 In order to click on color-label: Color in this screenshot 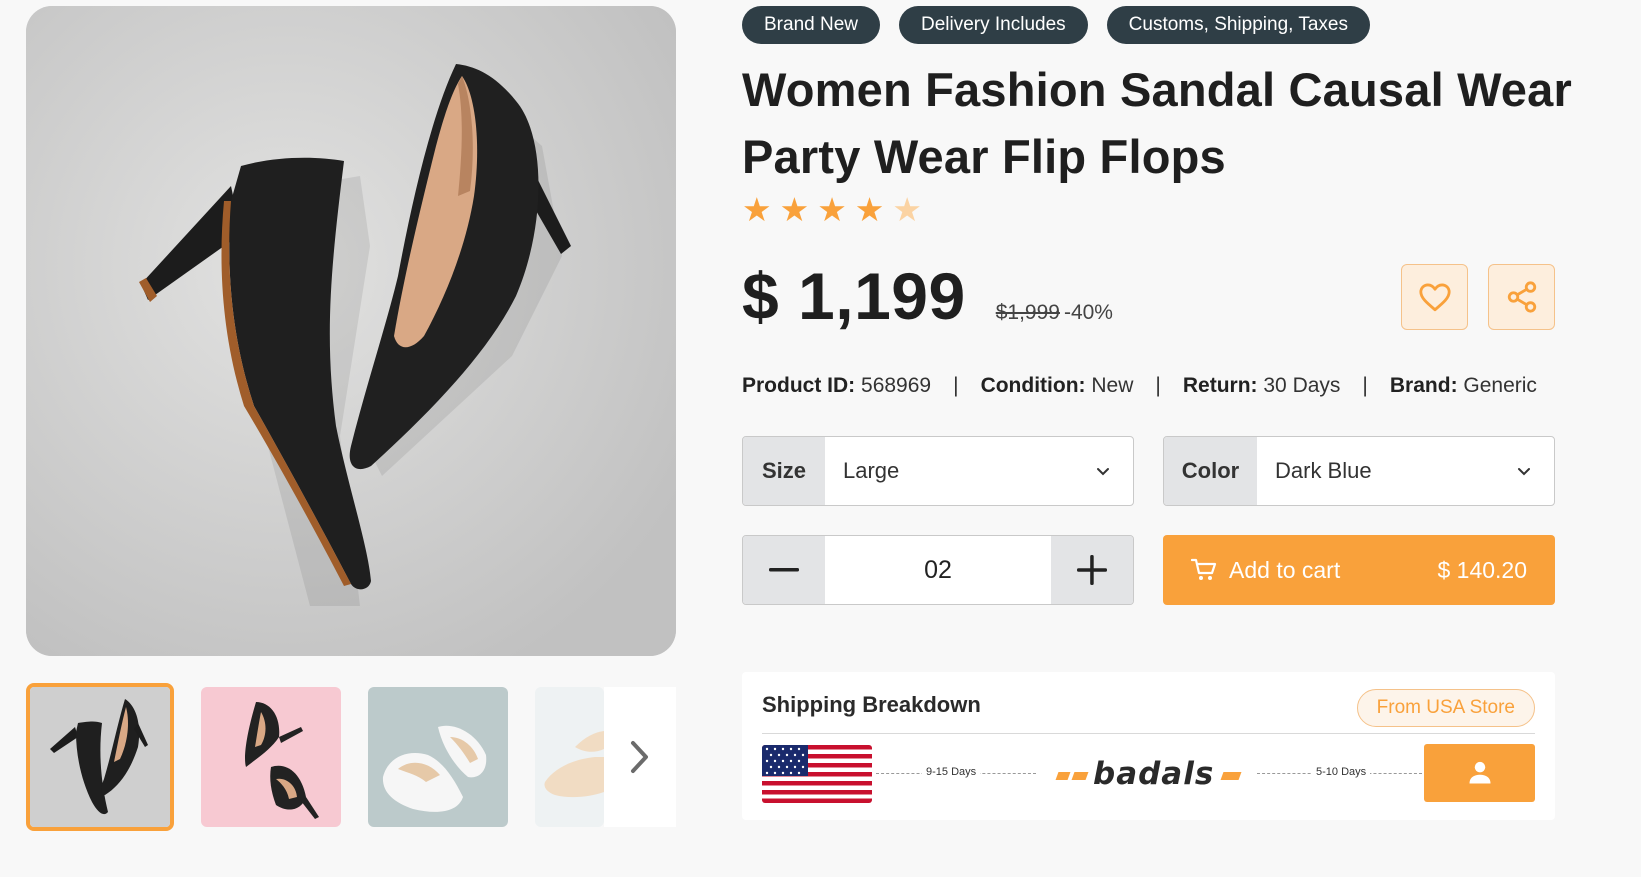, I will do `click(1210, 471)`.